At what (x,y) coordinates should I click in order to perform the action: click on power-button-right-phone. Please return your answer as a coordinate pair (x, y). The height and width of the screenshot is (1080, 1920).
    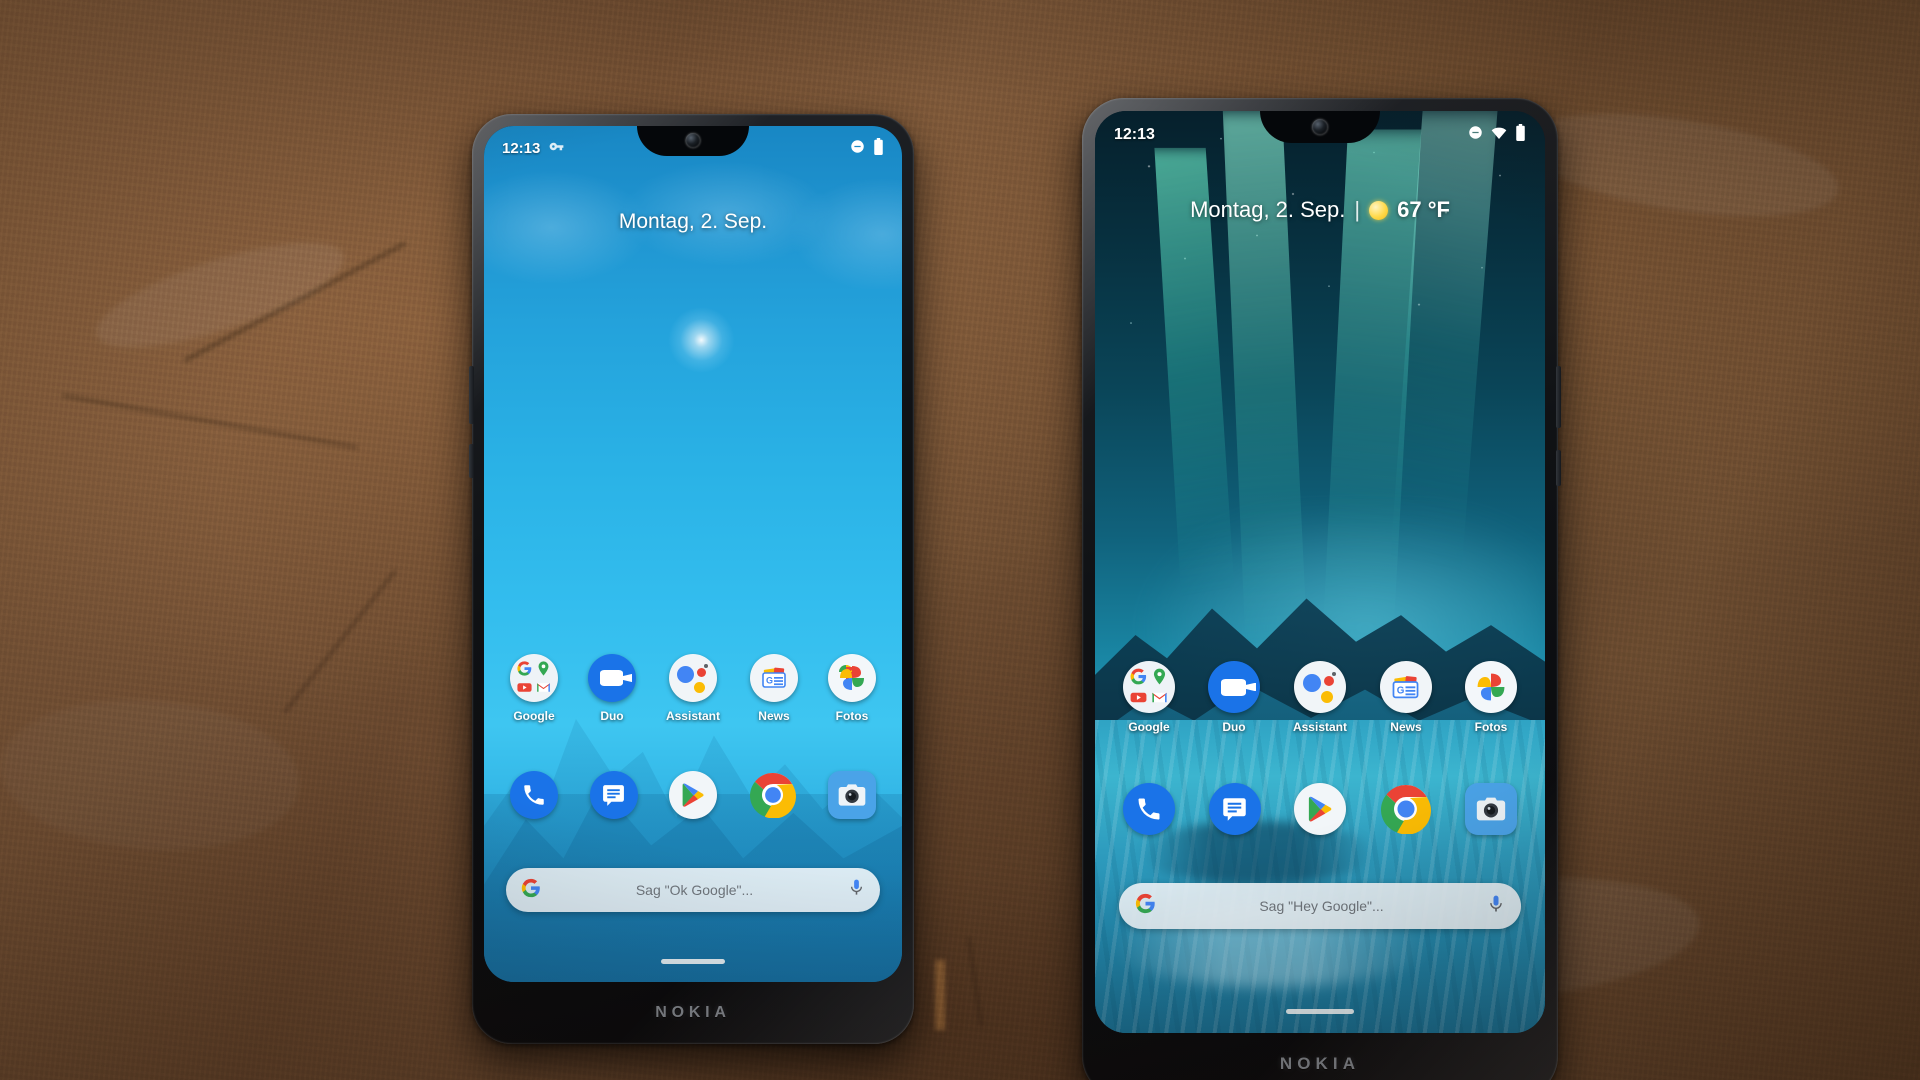
    Looking at the image, I should click on (1558, 468).